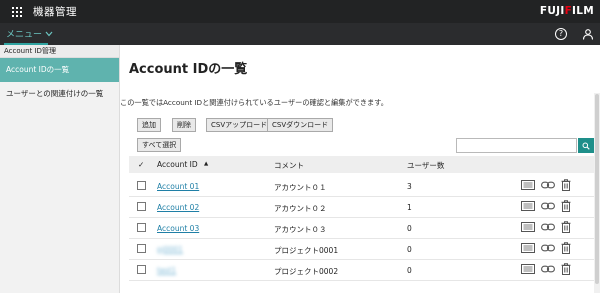  I want to click on table-row: Account 01 アカウント０１ 3, so click(361, 186).